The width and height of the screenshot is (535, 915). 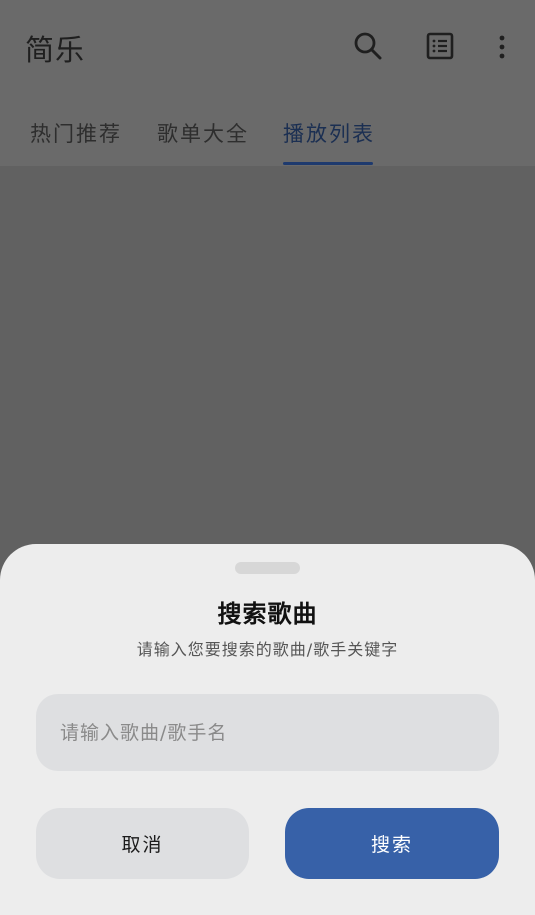 What do you see at coordinates (440, 46) in the screenshot?
I see `list-icon` at bounding box center [440, 46].